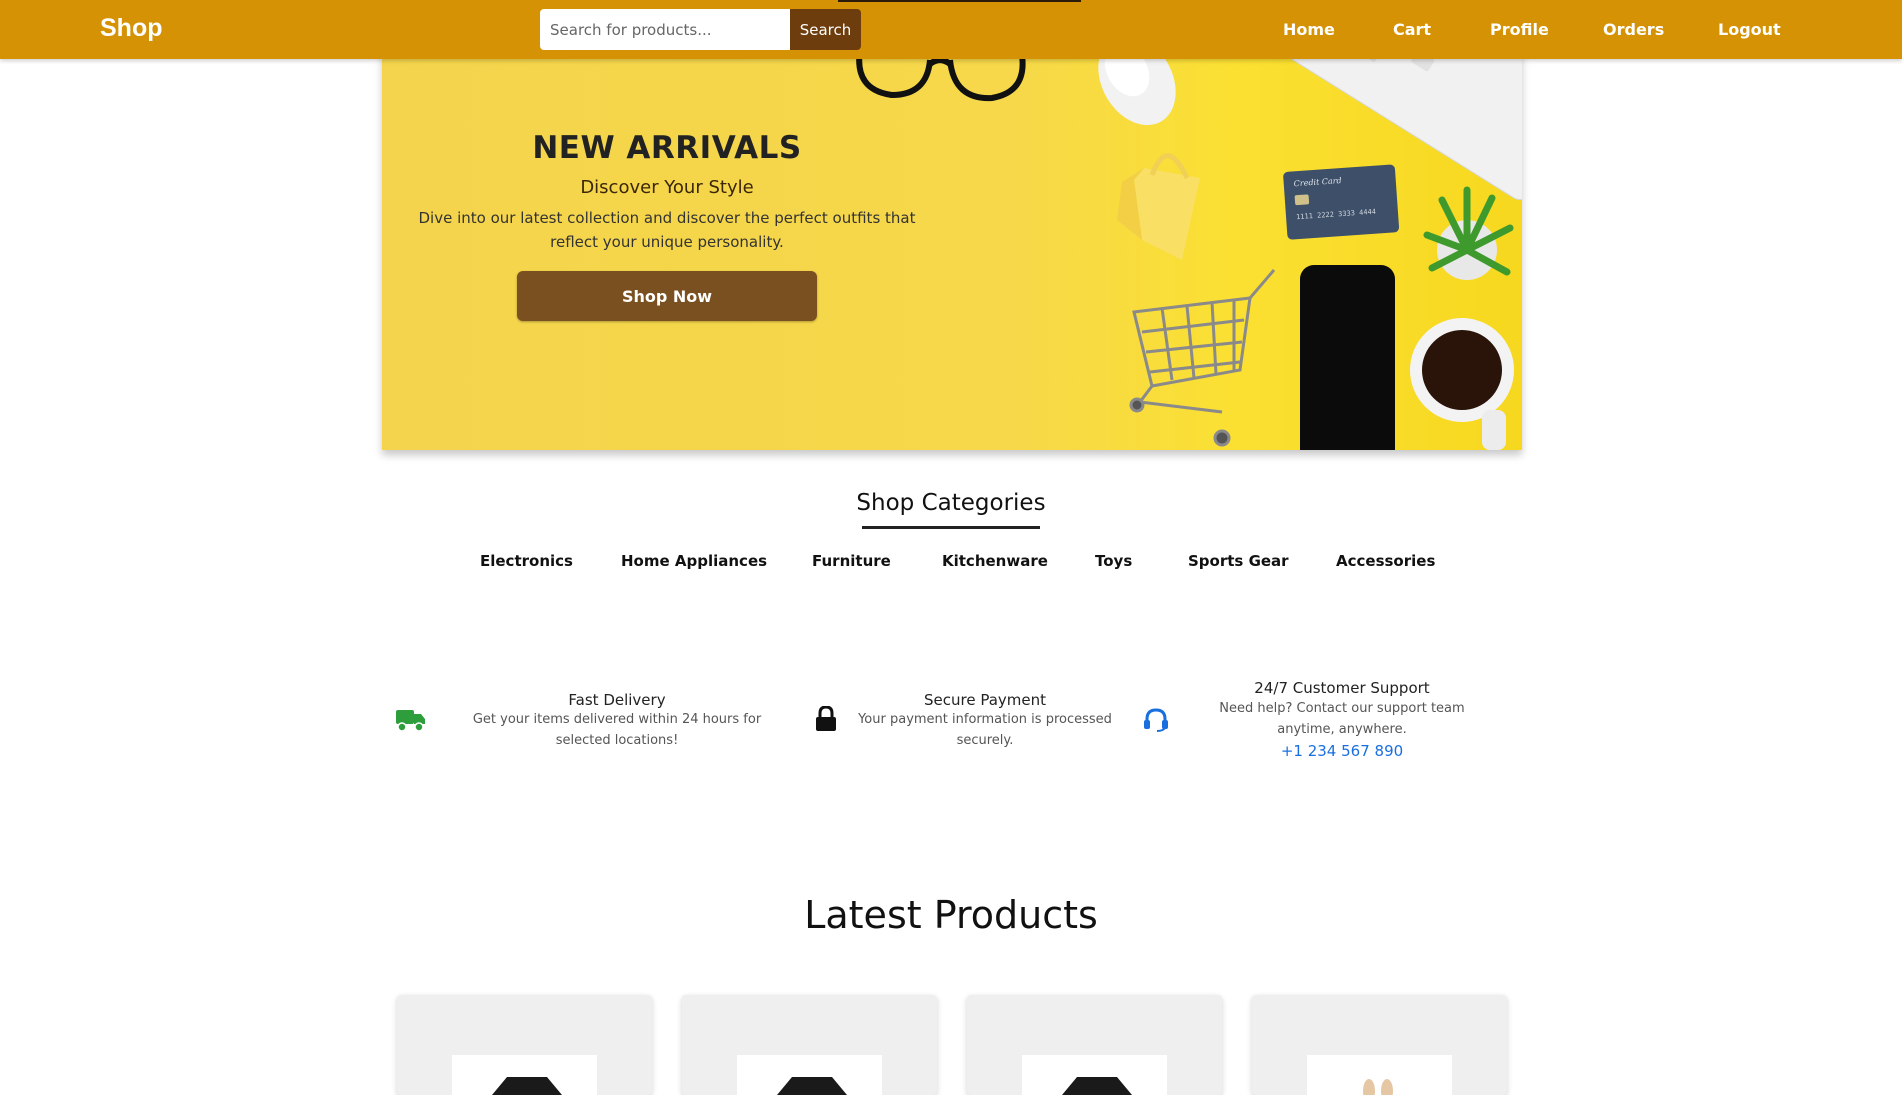 The image size is (1902, 1095). Describe the element at coordinates (1156, 720) in the screenshot. I see `headset-icon` at that location.